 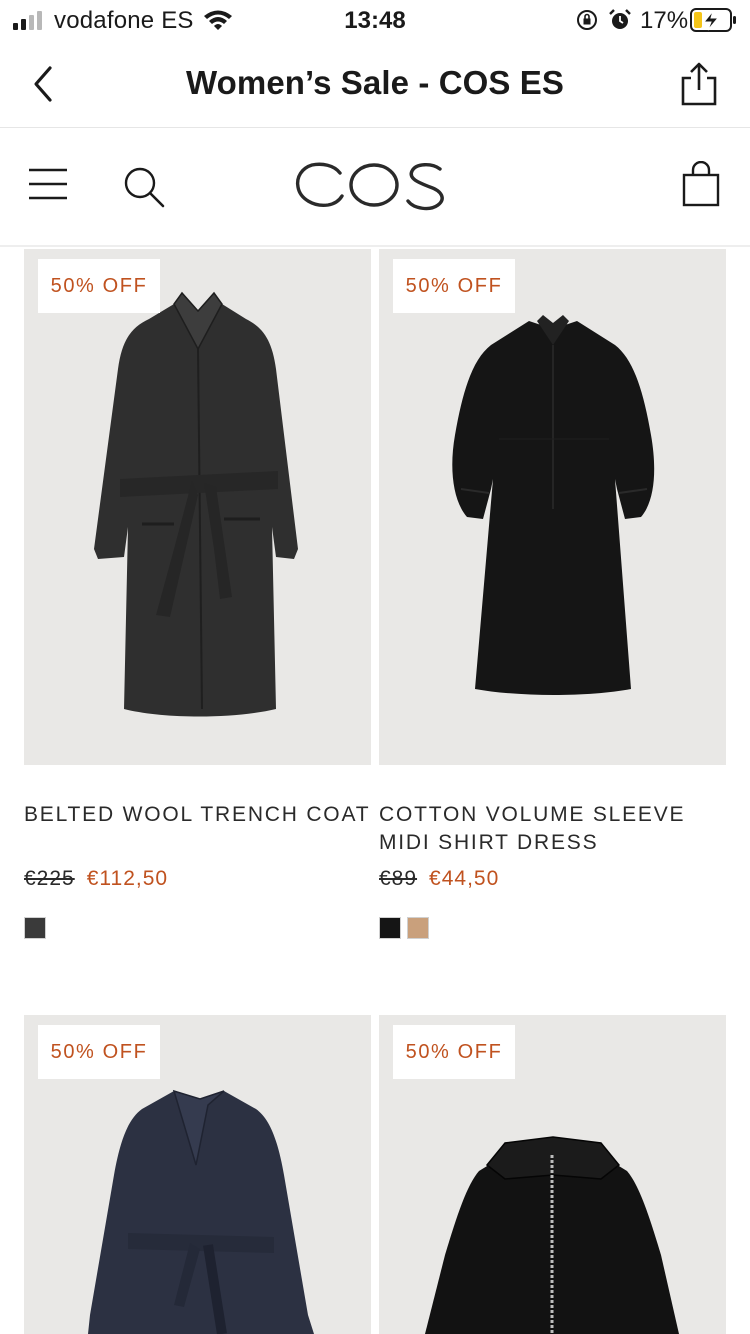 What do you see at coordinates (552, 829) in the screenshot?
I see `product-name: COTTON VOLUME SLEEVE MIDI SHIRT DRESS` at bounding box center [552, 829].